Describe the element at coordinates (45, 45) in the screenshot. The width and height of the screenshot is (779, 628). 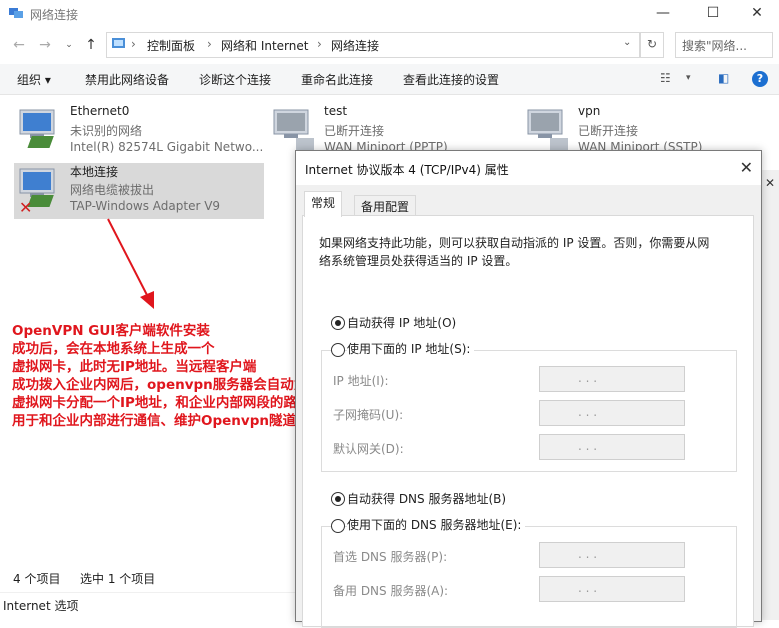
I see `forward-arrow-icon: →` at that location.